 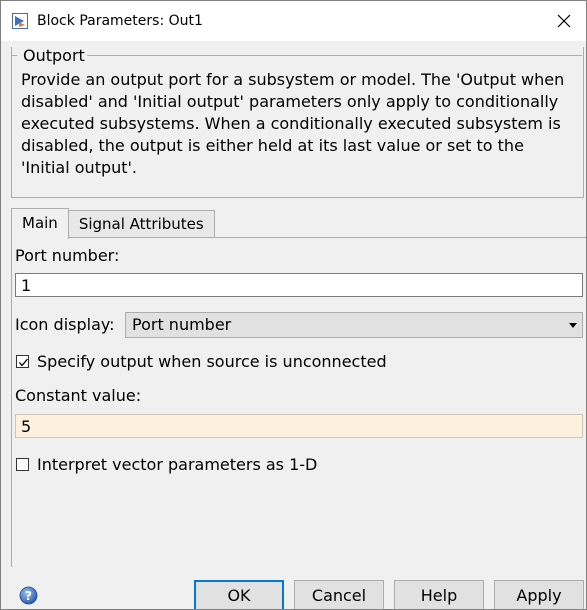 What do you see at coordinates (120, 21) in the screenshot?
I see `window-title: Block Parameters: Out1` at bounding box center [120, 21].